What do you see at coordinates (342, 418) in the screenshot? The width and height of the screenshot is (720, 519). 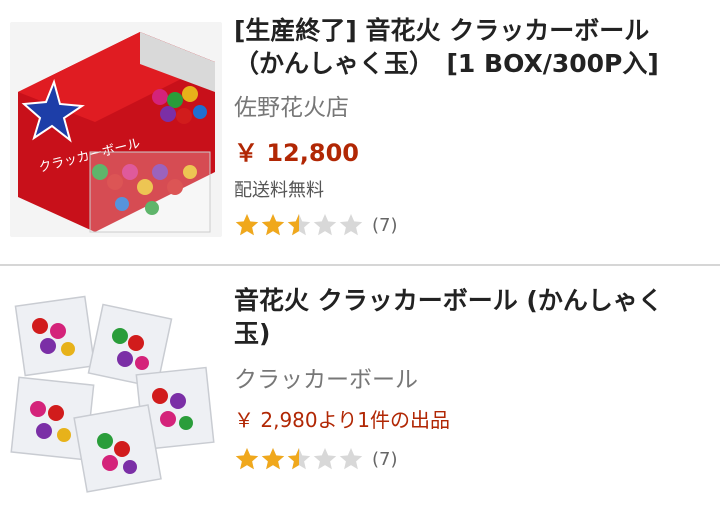 I see `product-price: ￥ 2,980より1件の出品` at bounding box center [342, 418].